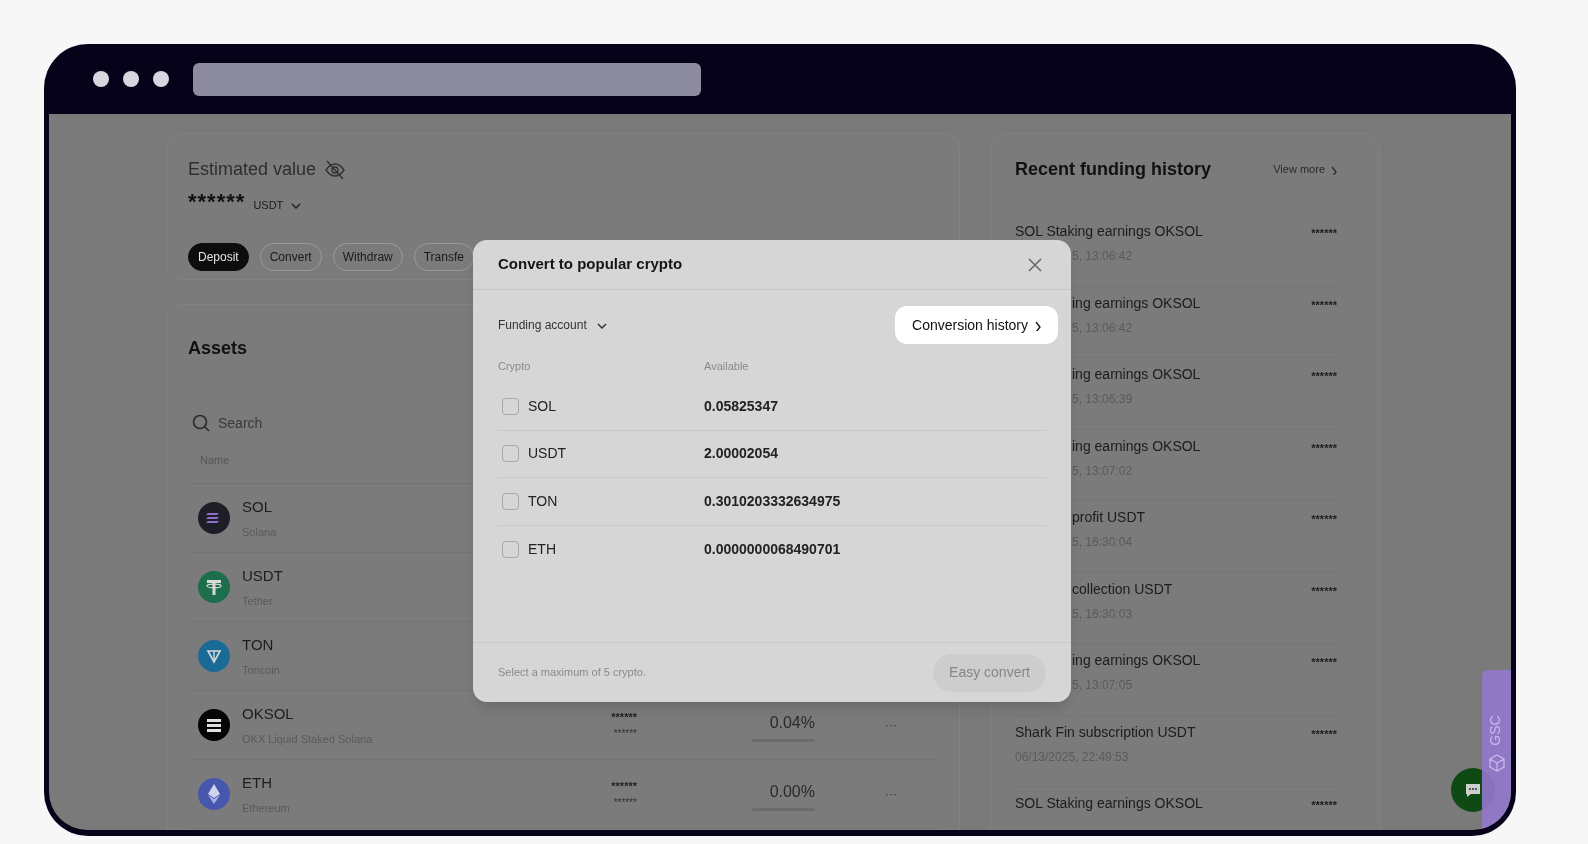  Describe the element at coordinates (1105, 732) in the screenshot. I see `history-title: Shark Fin subscription USDT` at that location.